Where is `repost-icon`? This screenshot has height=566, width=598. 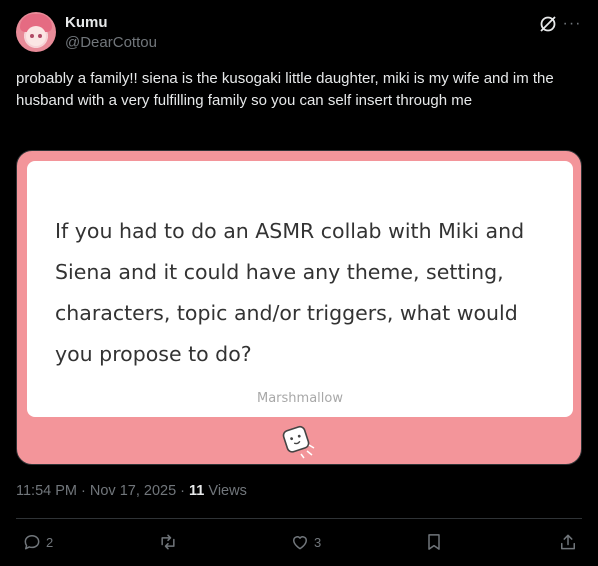 repost-icon is located at coordinates (168, 542).